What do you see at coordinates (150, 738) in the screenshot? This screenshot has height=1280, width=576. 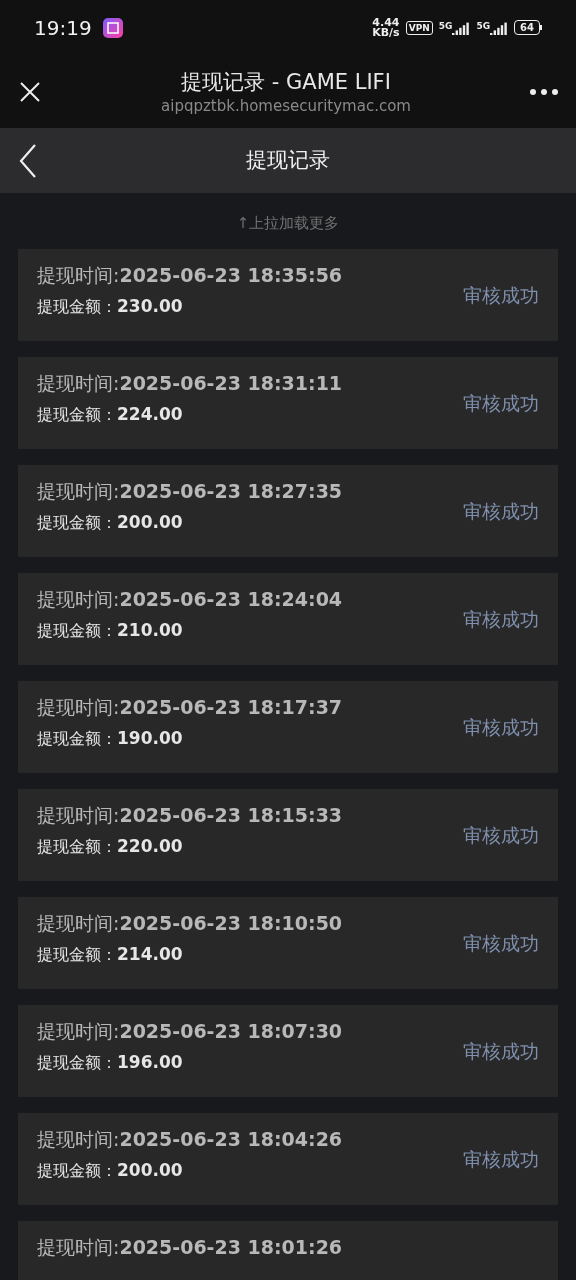 I see `withdraw-amount: 190.00` at bounding box center [150, 738].